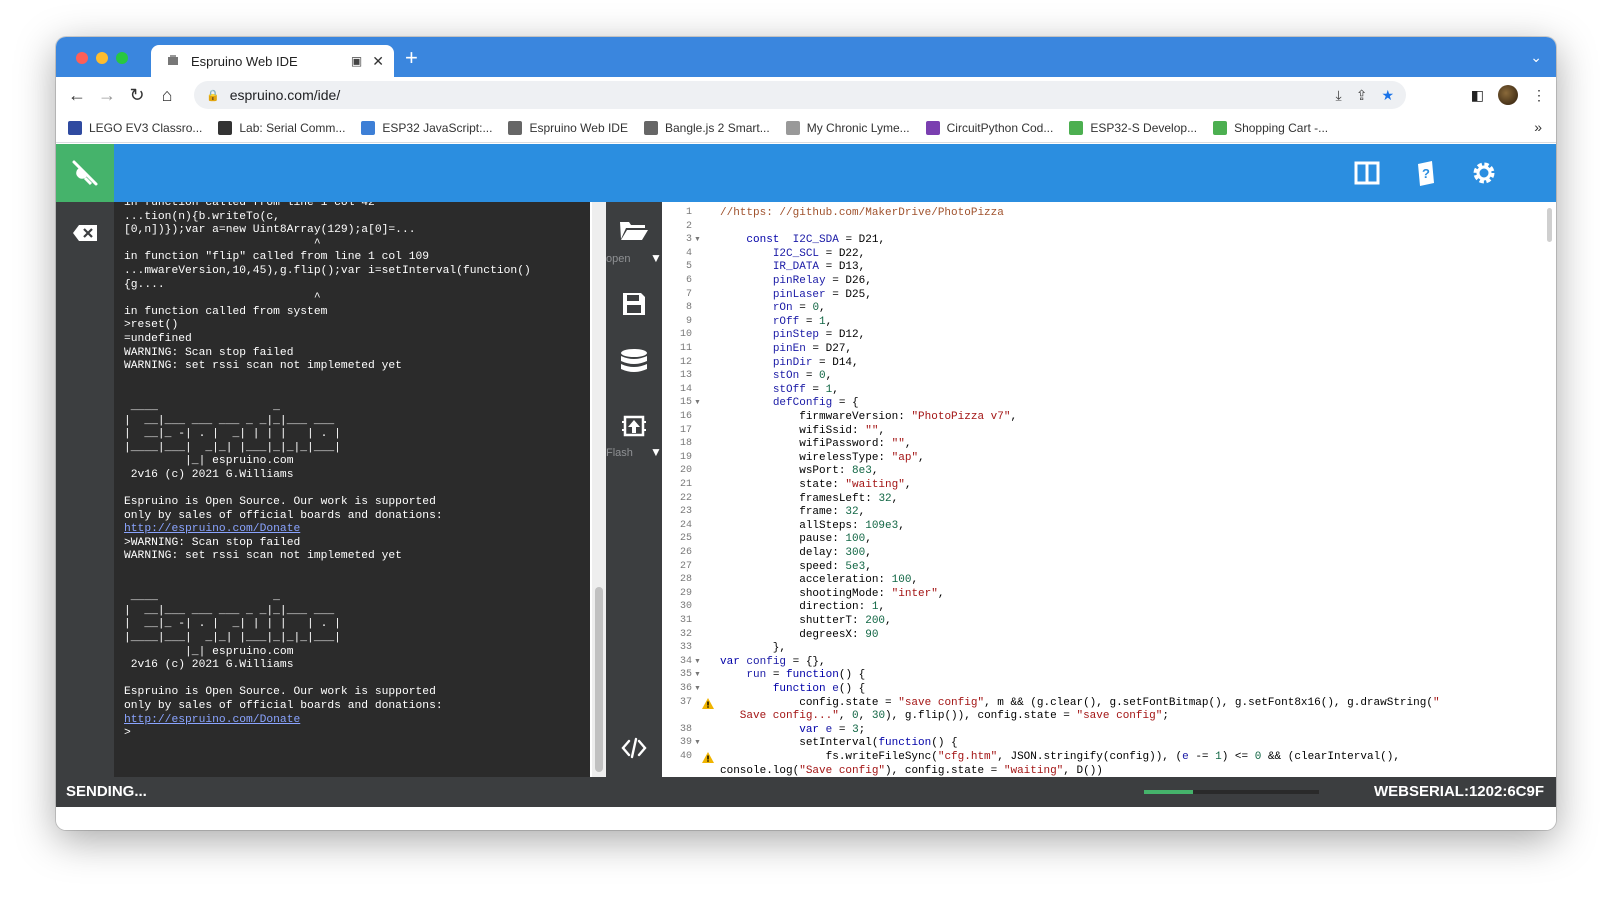  Describe the element at coordinates (85, 235) in the screenshot. I see `clear-terminal-icon` at that location.